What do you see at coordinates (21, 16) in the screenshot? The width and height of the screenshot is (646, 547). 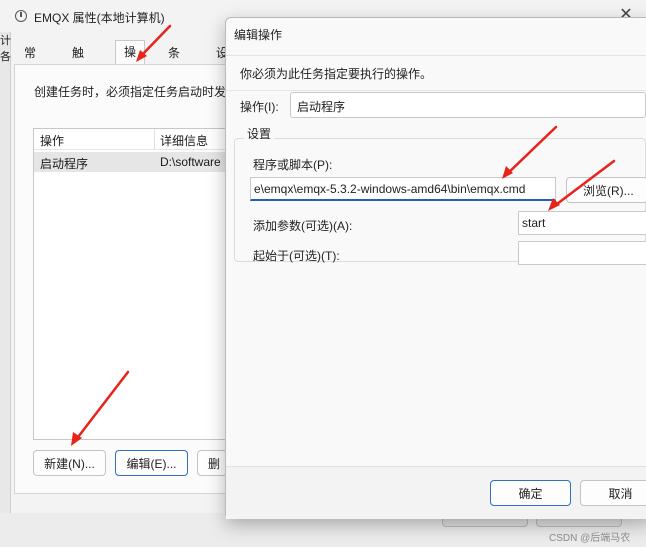 I see `clock-icon` at bounding box center [21, 16].